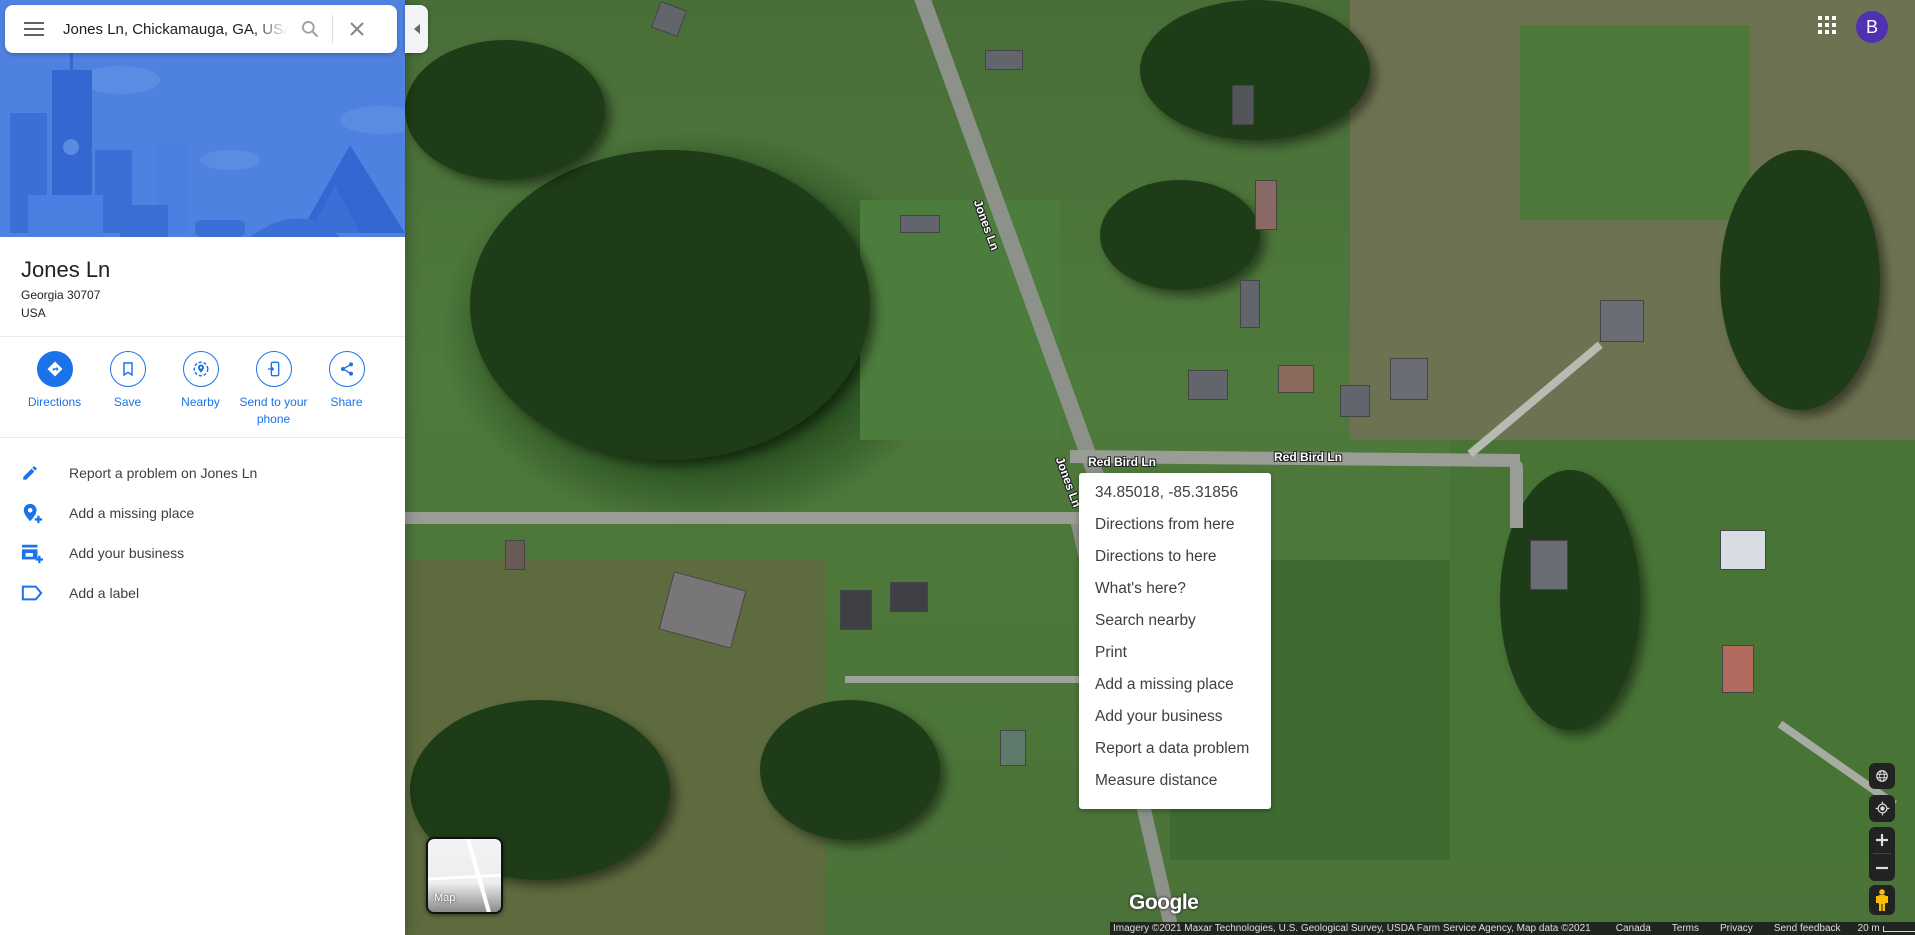 The image size is (1915, 935). I want to click on layer-toggle-label: Map, so click(445, 898).